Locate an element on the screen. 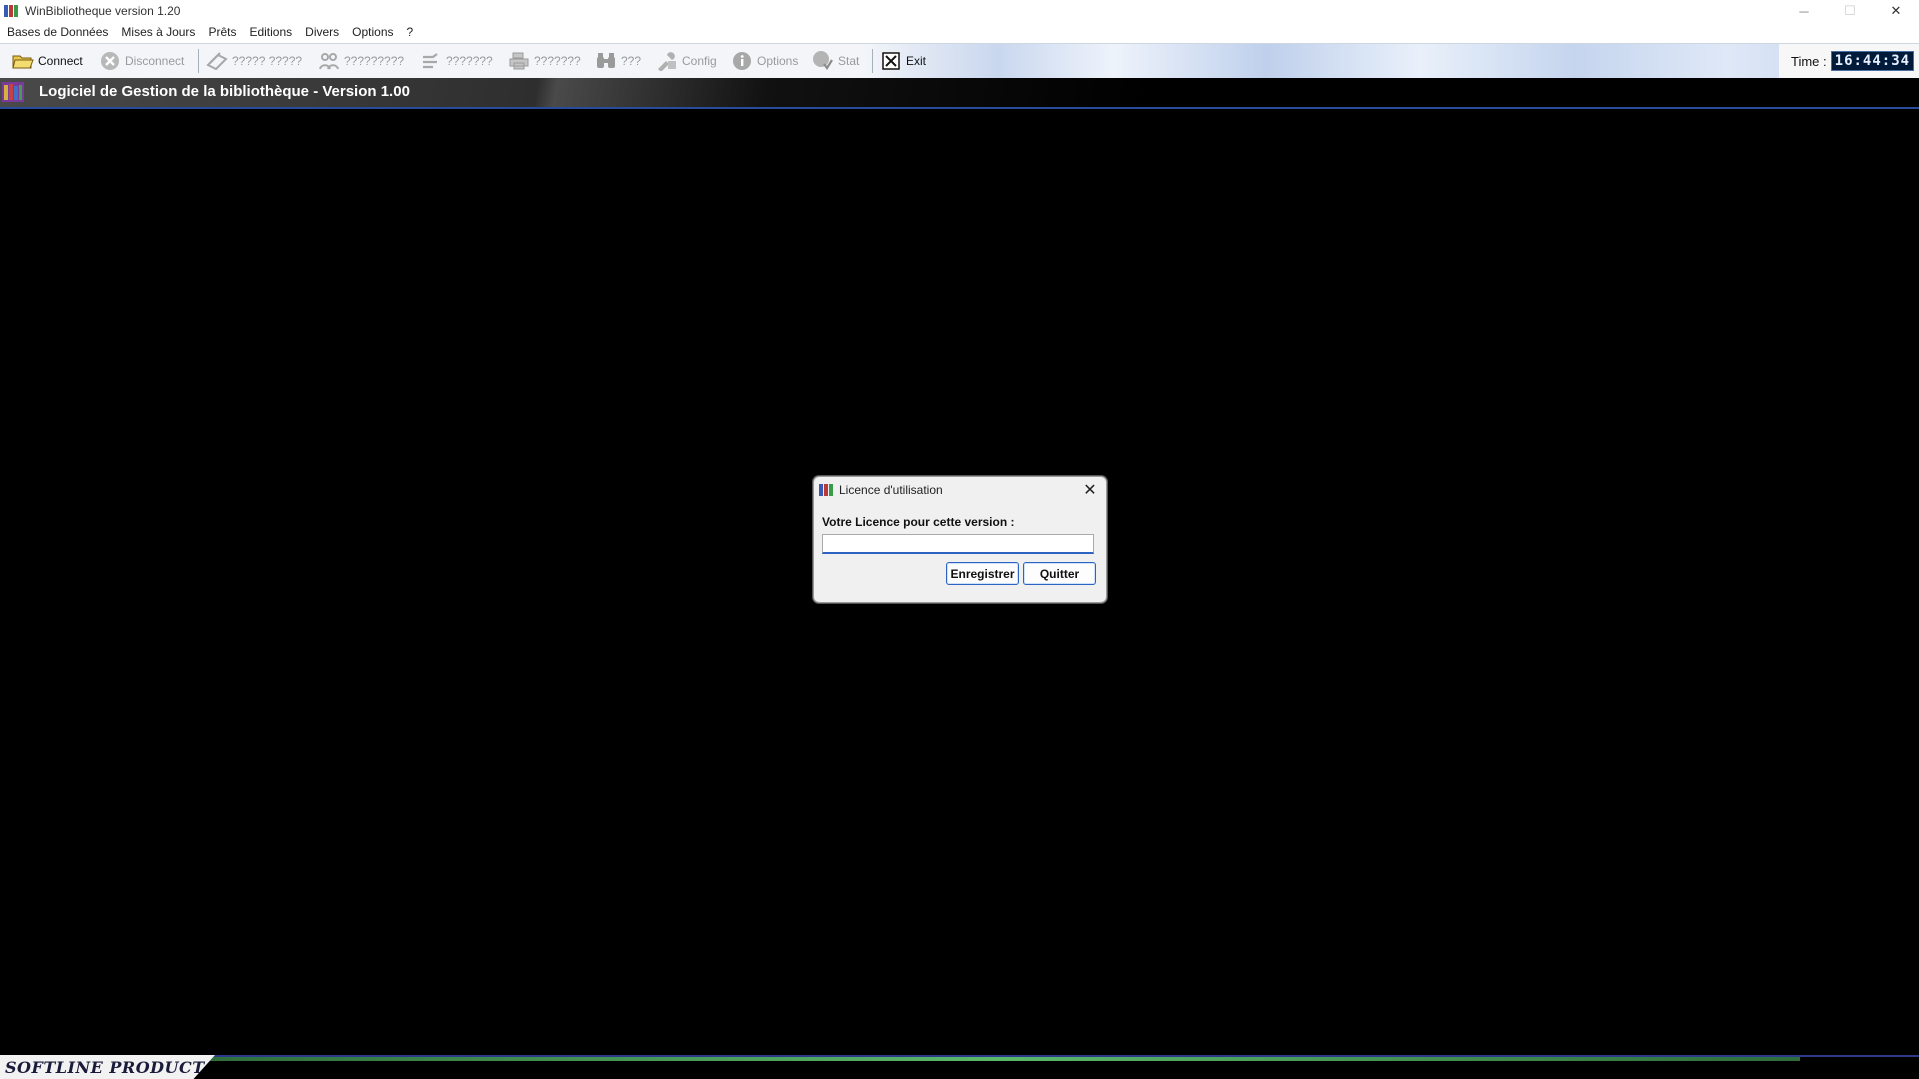 Image resolution: width=1919 pixels, height=1079 pixels. brand-text: SOFTLINE PRODUCT is located at coordinates (105, 1067).